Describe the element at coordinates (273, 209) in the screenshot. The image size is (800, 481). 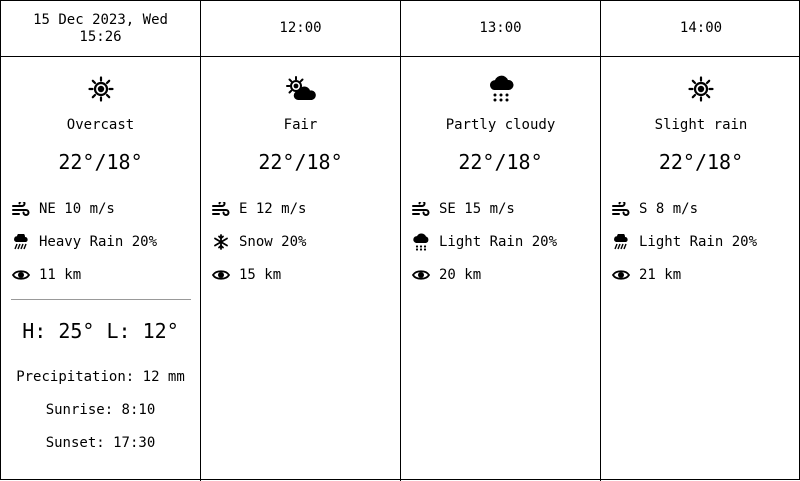
I see `wind-value: E 12 m/s` at that location.